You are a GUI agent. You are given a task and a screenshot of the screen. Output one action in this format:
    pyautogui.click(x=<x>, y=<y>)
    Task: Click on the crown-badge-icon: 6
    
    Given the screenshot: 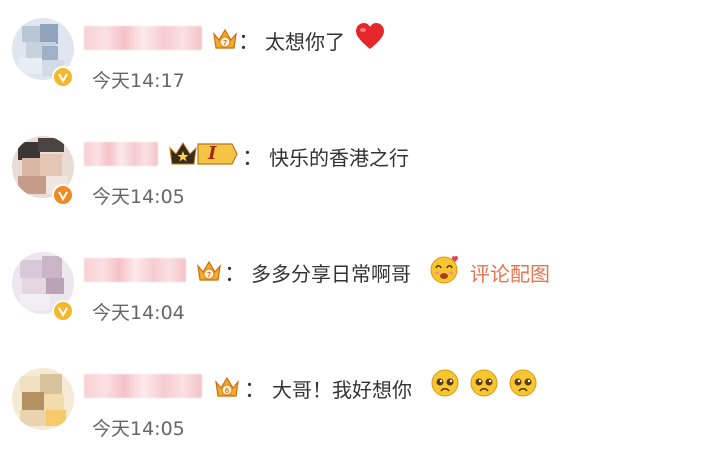 What is the action you would take?
    pyautogui.click(x=227, y=386)
    